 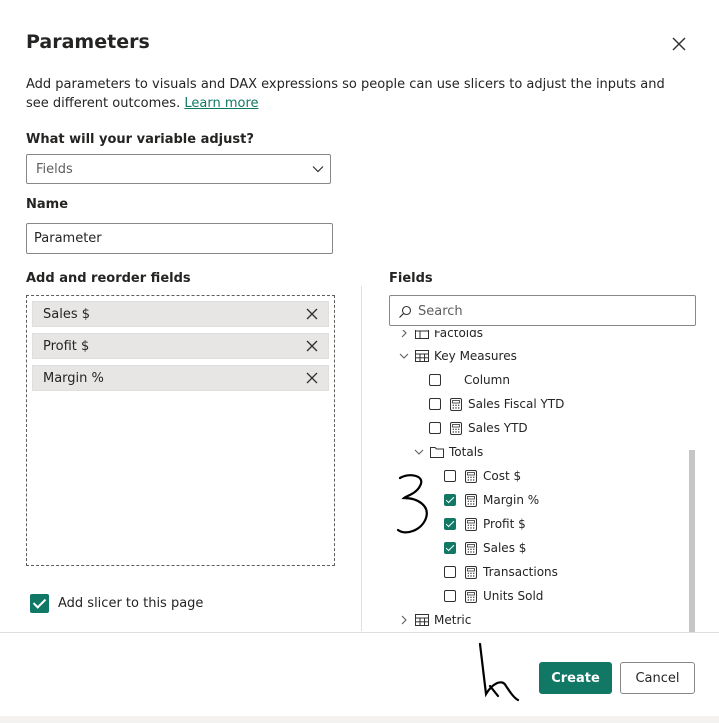 I want to click on add-slicer-option: Add slicer to this page, so click(x=116, y=603).